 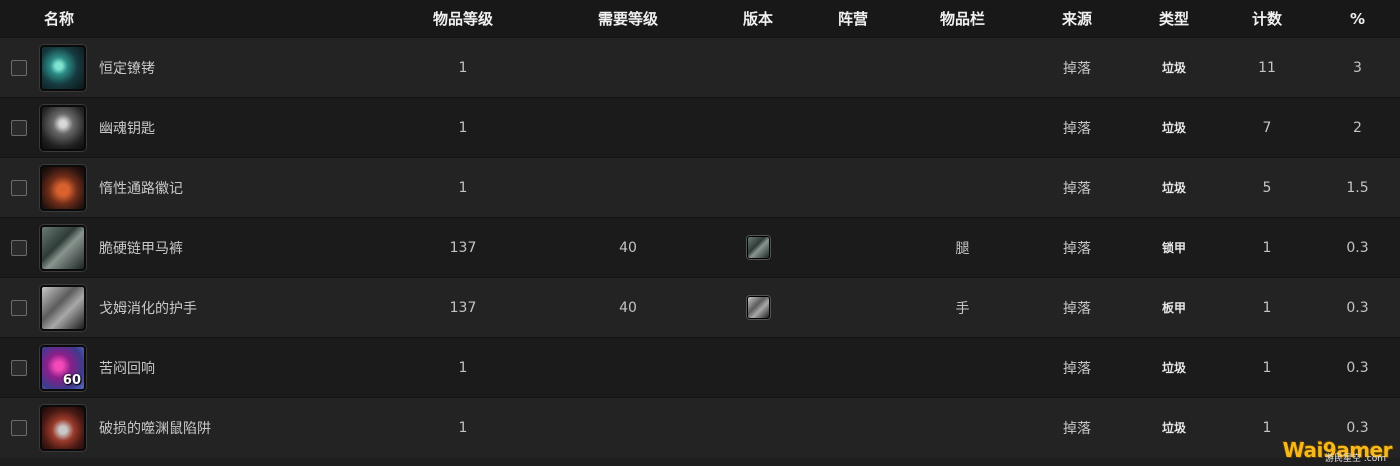 What do you see at coordinates (63, 367) in the screenshot?
I see `purple-swirl-echo-icon: 60` at bounding box center [63, 367].